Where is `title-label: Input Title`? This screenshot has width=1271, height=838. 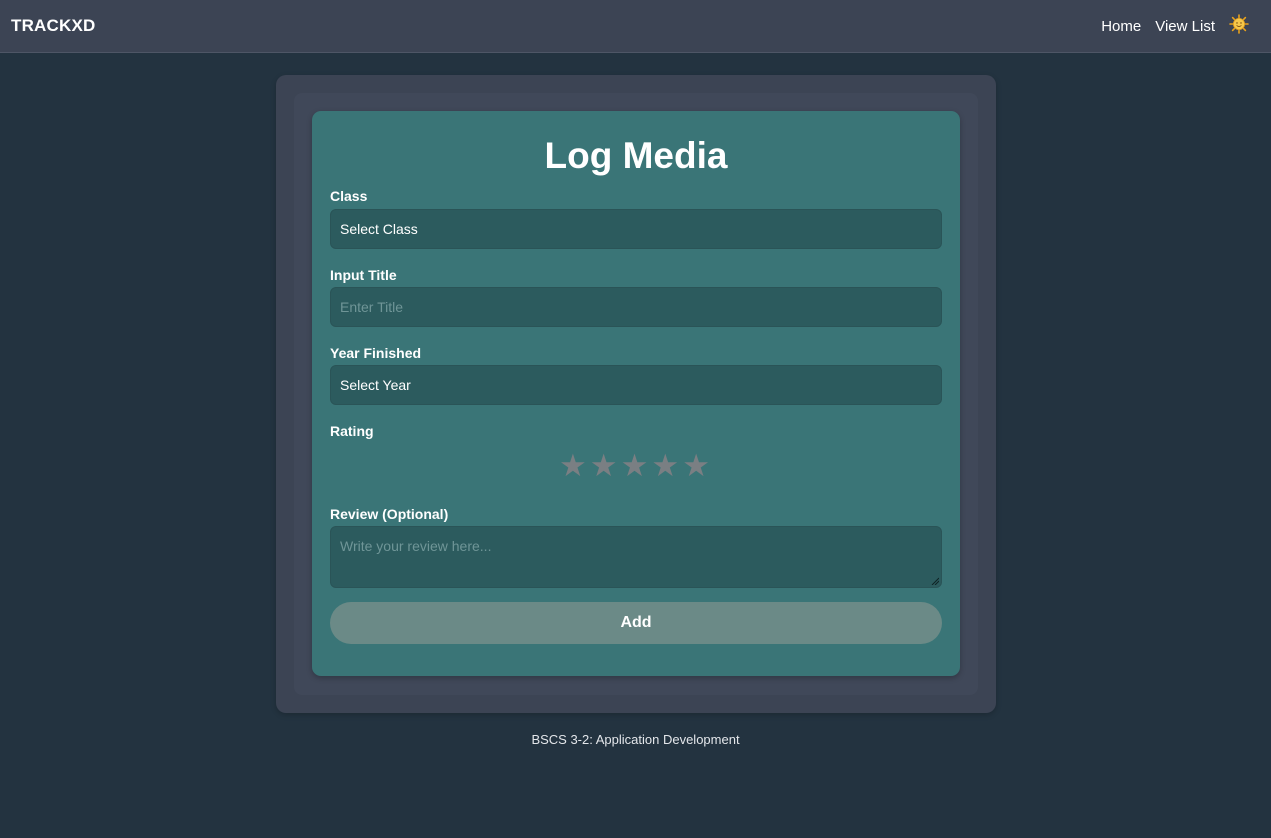 title-label: Input Title is located at coordinates (363, 275).